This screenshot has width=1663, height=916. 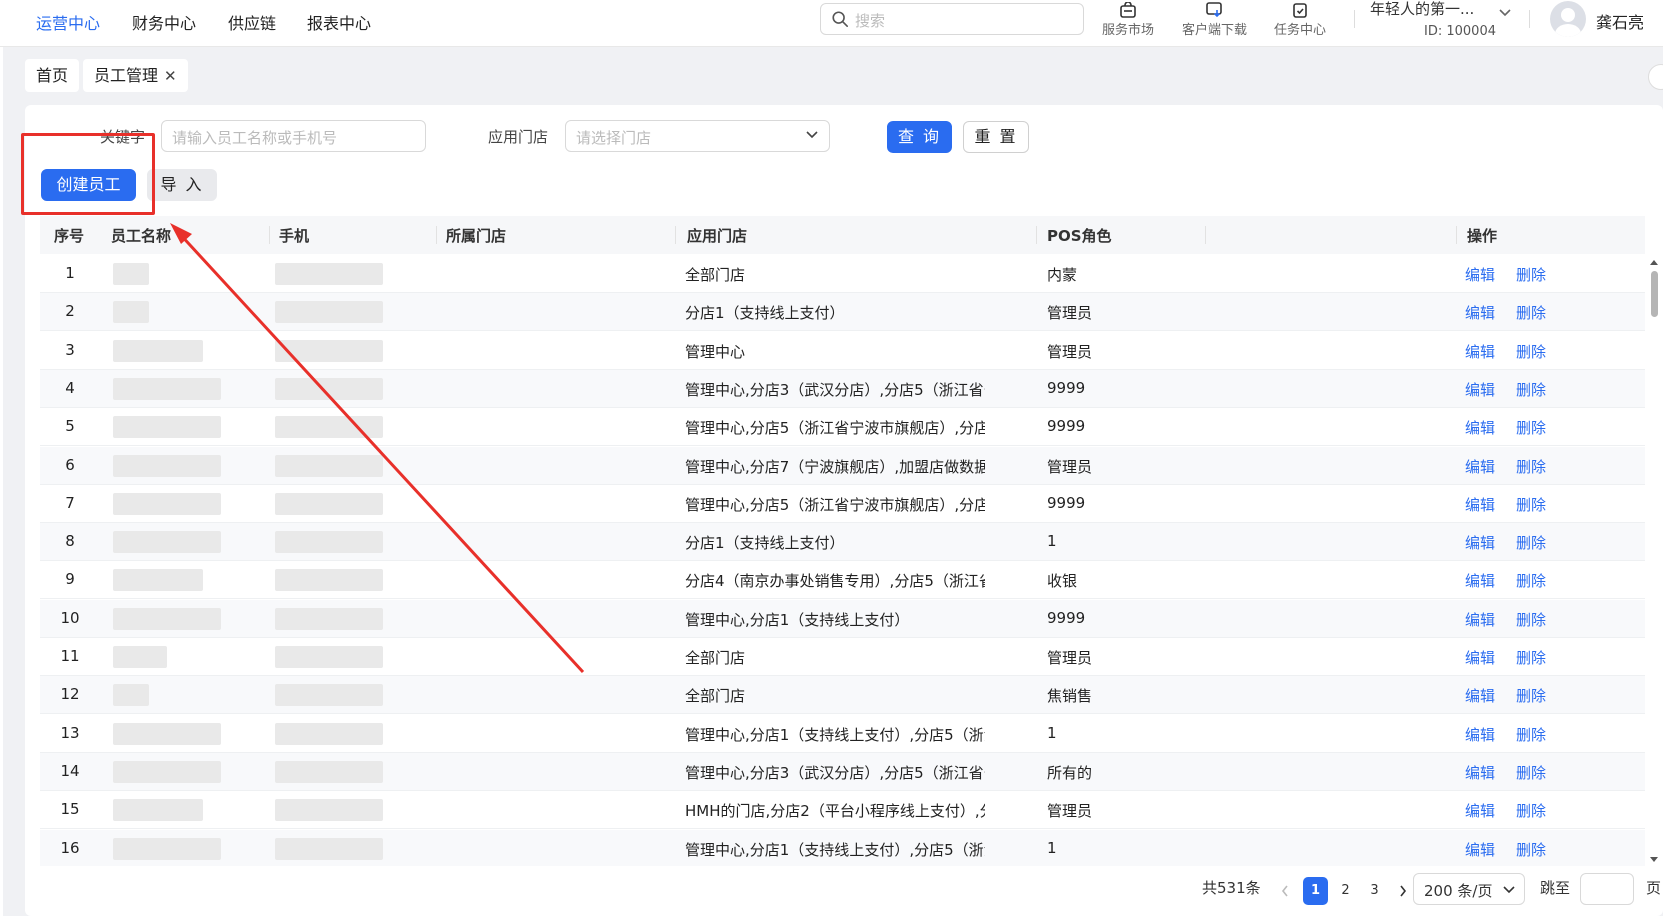 I want to click on applied-store-cell: 分店1（支持线上支付）, so click(x=765, y=543).